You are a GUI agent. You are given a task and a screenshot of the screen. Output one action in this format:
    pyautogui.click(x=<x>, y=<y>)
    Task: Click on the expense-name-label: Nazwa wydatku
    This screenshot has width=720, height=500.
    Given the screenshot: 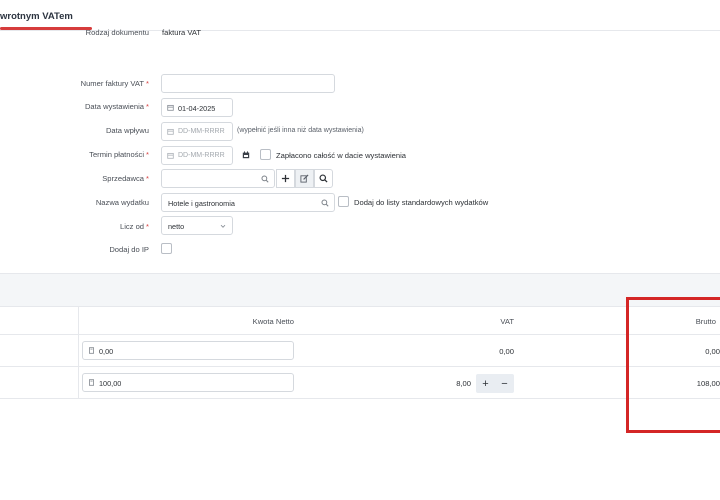 What is the action you would take?
    pyautogui.click(x=122, y=202)
    